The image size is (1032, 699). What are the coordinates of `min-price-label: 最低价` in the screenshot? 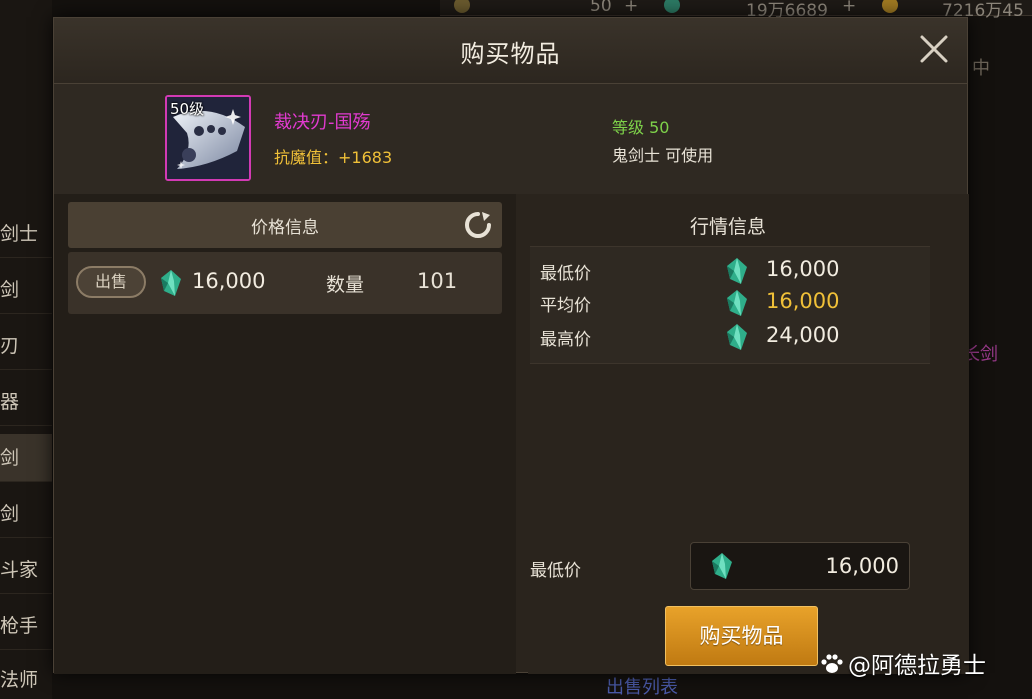 It's located at (565, 274).